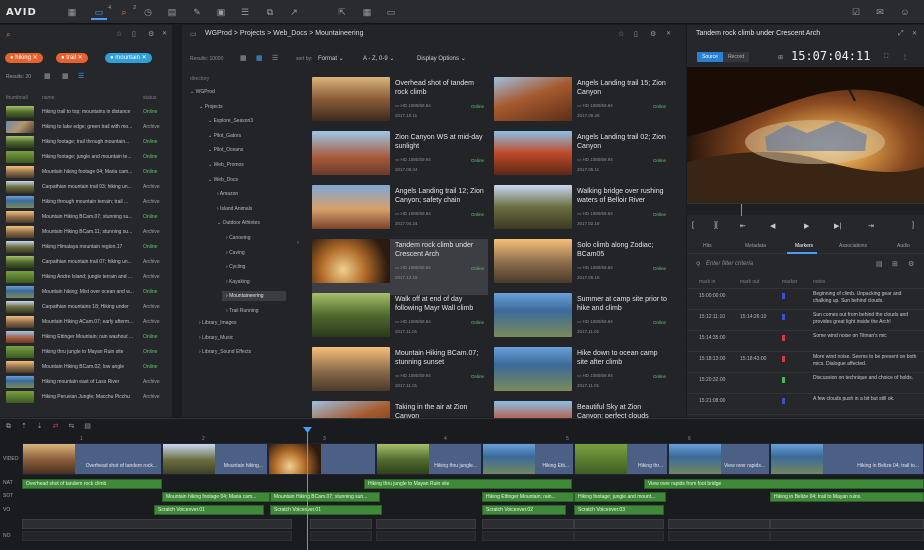  What do you see at coordinates (755, 246) in the screenshot?
I see `tab-metadata: Metadata` at bounding box center [755, 246].